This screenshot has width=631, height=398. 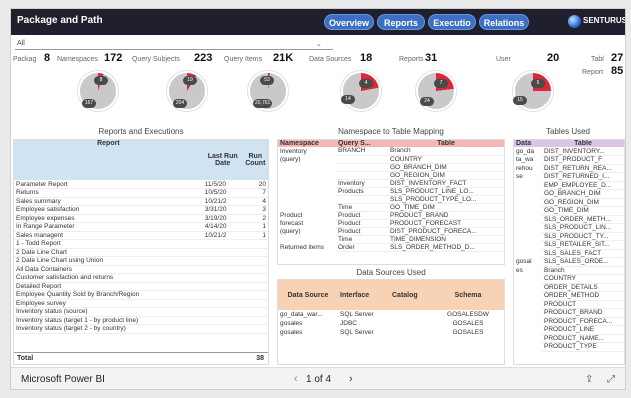 I want to click on query-subject-cell: Order, so click(x=362, y=247).